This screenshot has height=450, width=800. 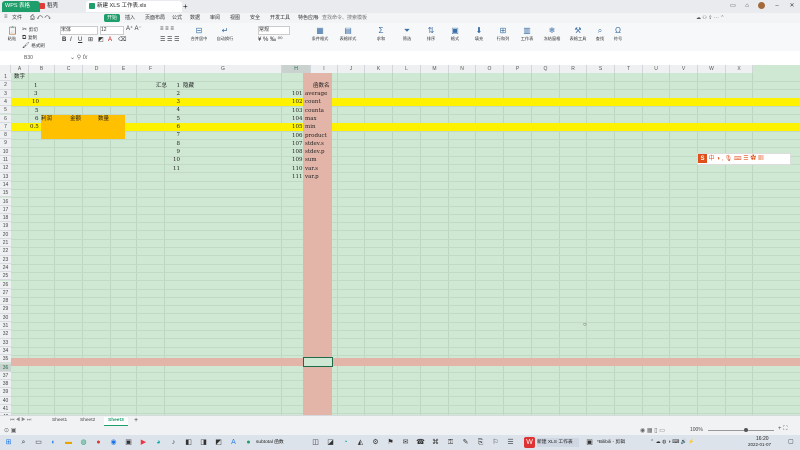 I want to click on symbol-button: Ω 符号, so click(x=618, y=34).